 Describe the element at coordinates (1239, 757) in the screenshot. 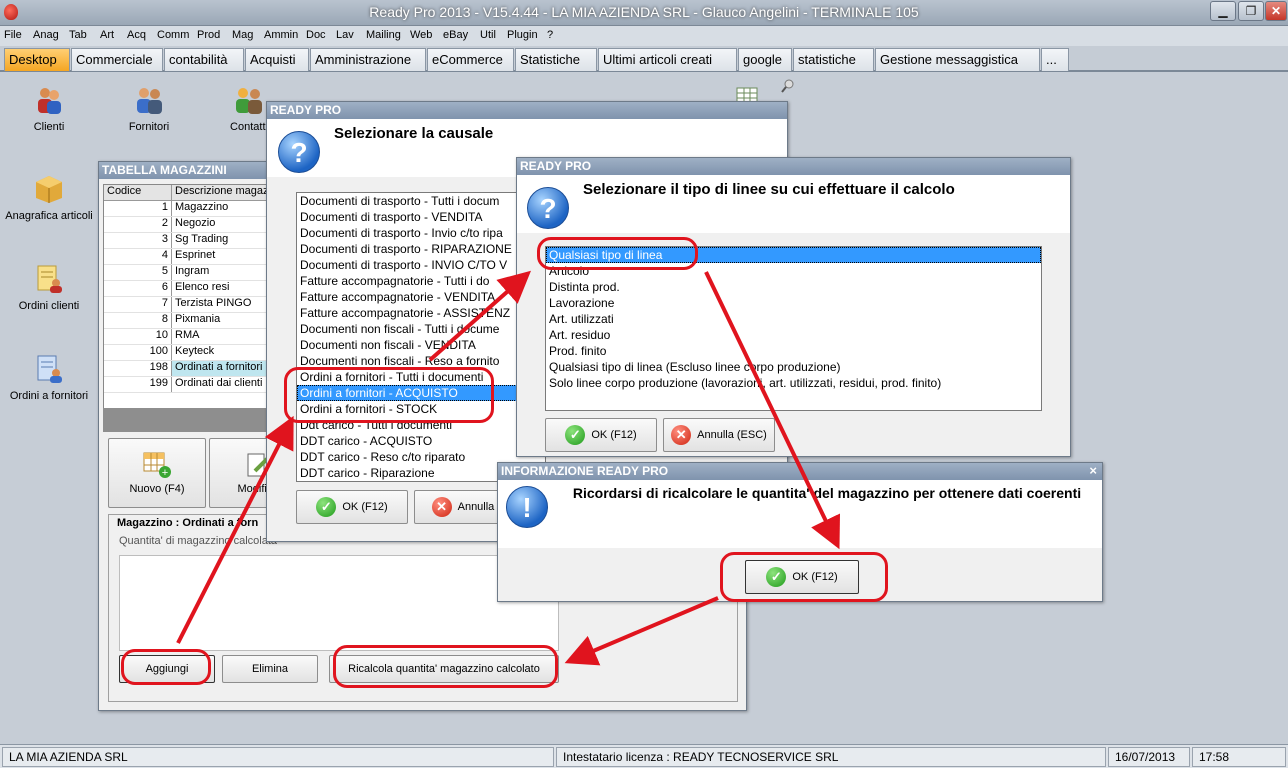

I see `status-time: 17:58` at that location.